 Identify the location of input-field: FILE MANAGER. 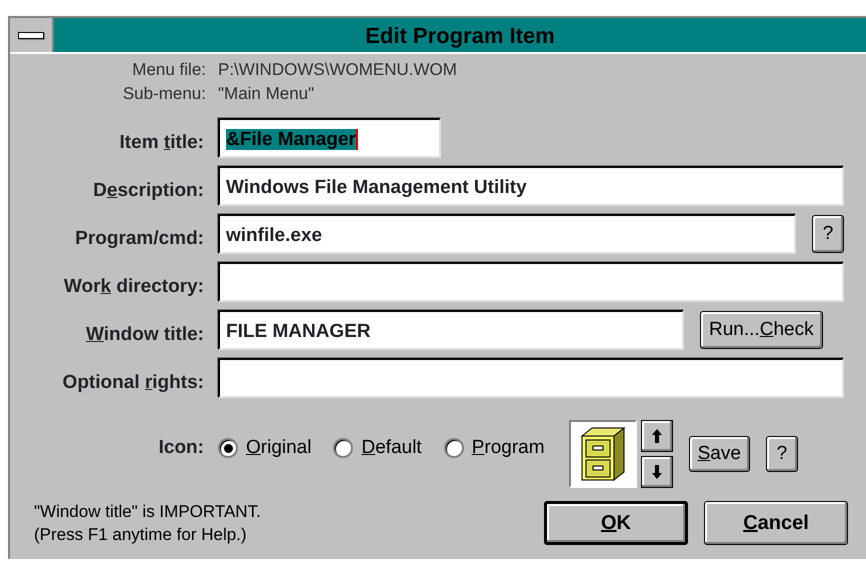
(451, 330).